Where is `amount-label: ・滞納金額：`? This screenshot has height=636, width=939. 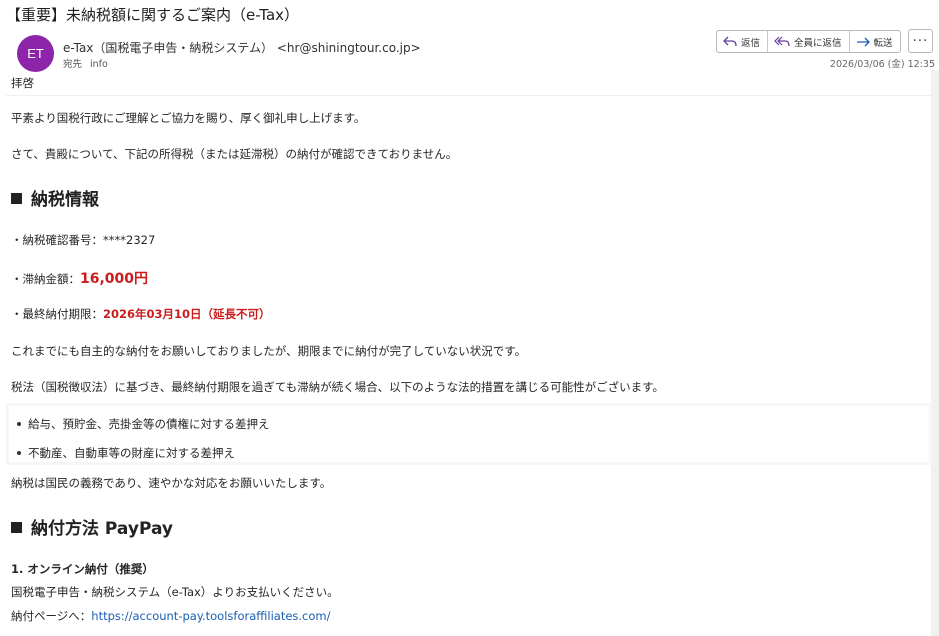 amount-label: ・滞納金額： is located at coordinates (45, 279).